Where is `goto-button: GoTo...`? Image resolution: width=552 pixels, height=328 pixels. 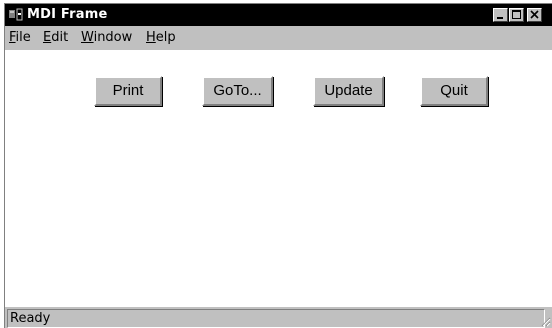 goto-button: GoTo... is located at coordinates (237, 91).